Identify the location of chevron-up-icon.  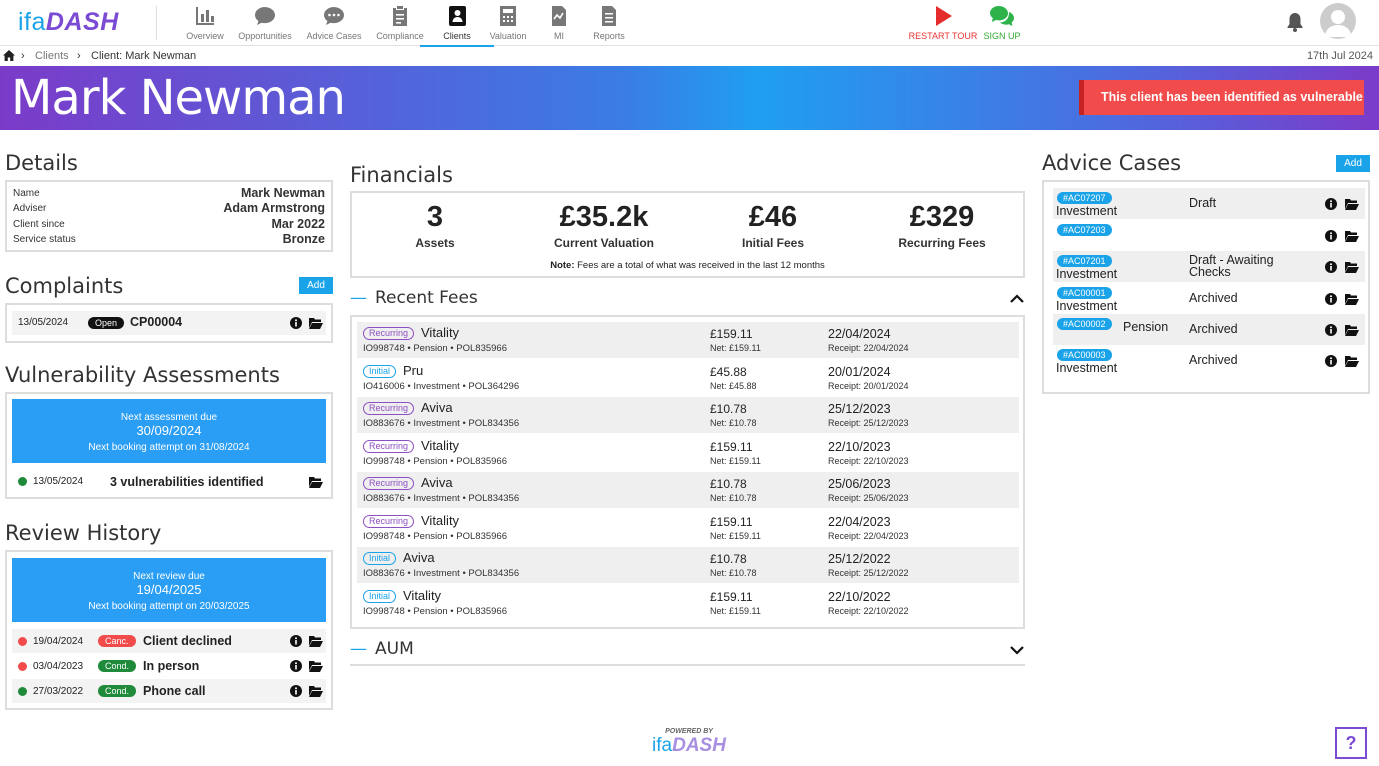
(1017, 299).